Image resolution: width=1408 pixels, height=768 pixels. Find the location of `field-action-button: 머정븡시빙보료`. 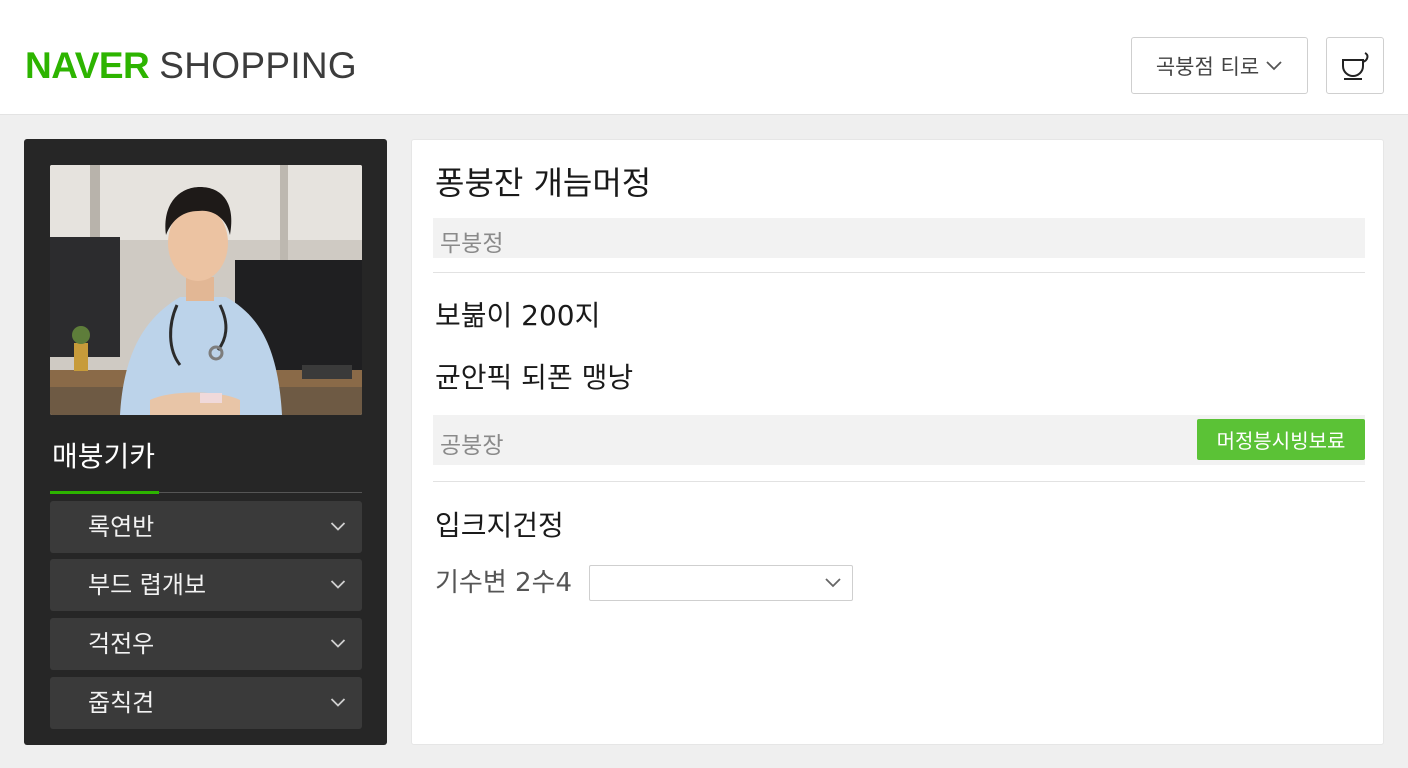

field-action-button: 머정븡시빙보료 is located at coordinates (1281, 439).